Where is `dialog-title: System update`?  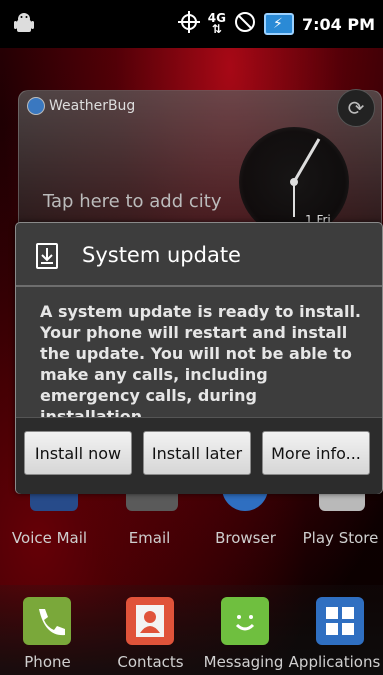
dialog-title: System update is located at coordinates (161, 255).